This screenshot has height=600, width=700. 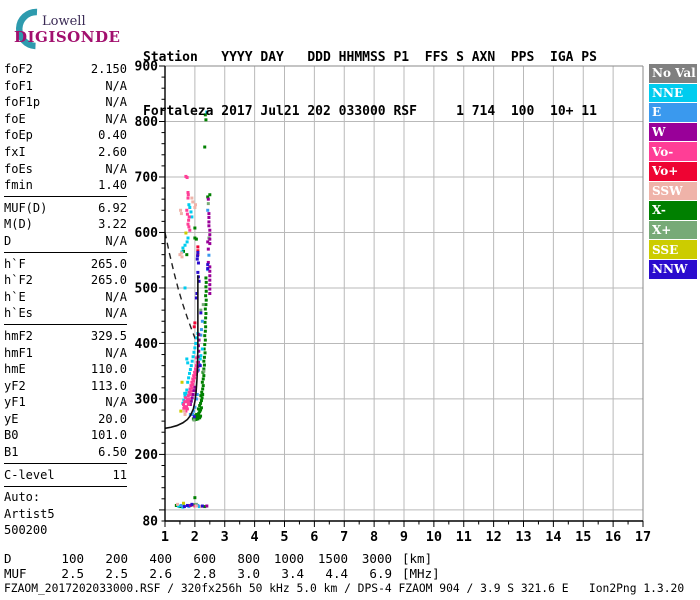 I want to click on param-row-md: M(D) 3.22, so click(x=65, y=224).